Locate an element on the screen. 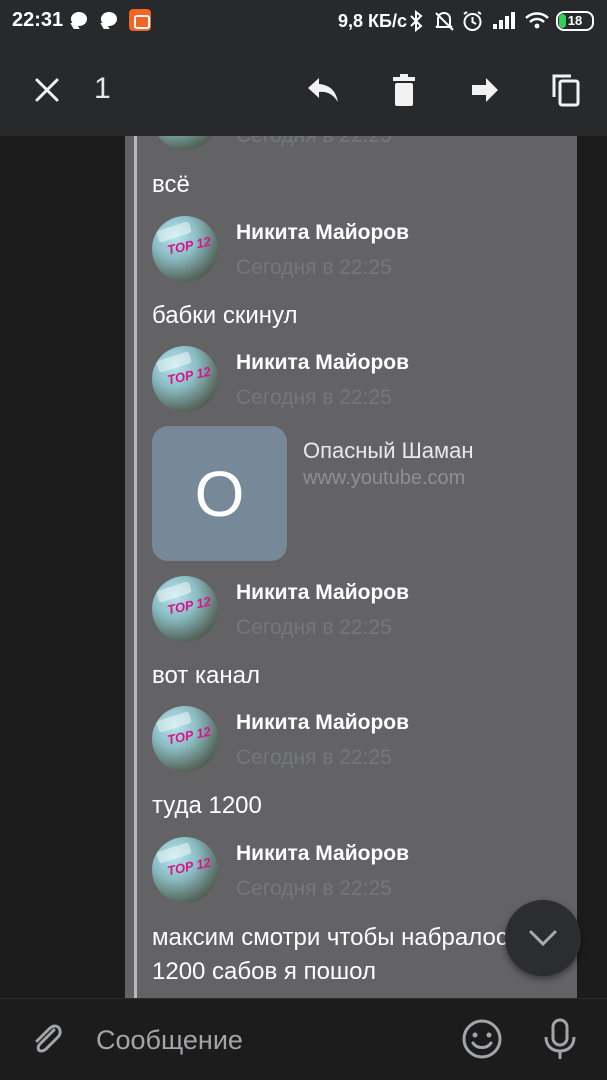 The image size is (607, 1080). close-icon is located at coordinates (47, 90).